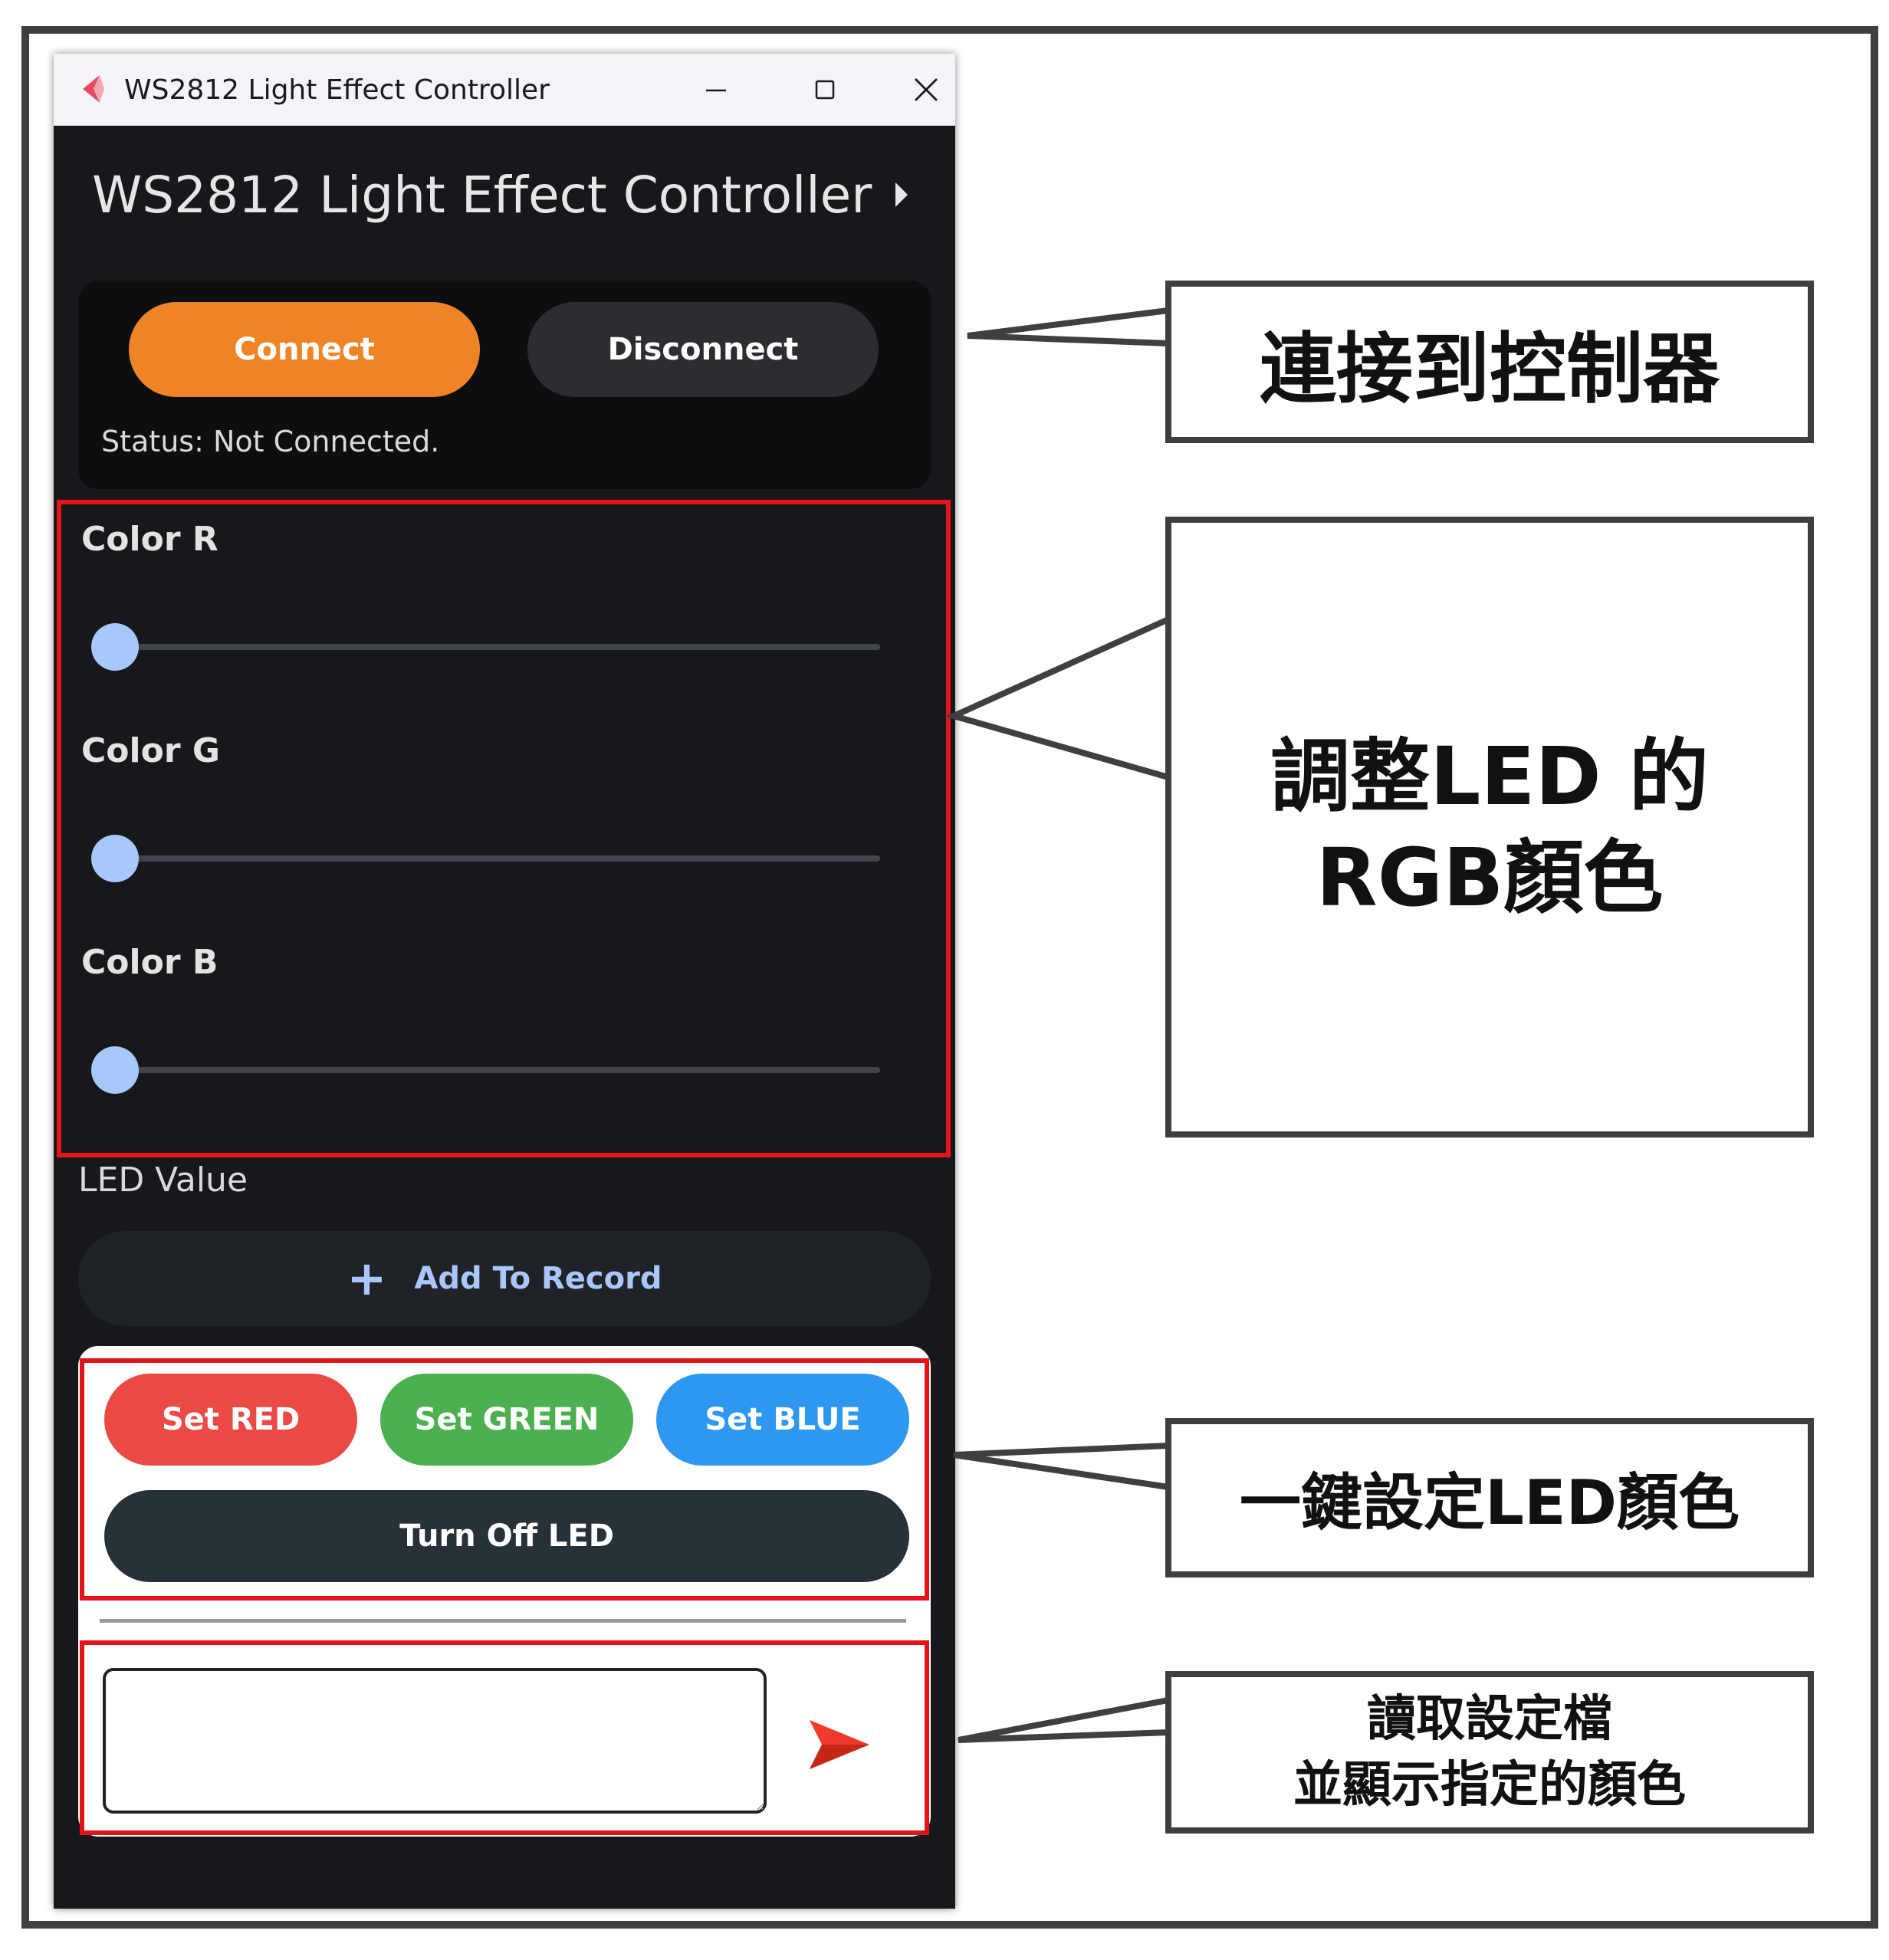 The image size is (1889, 1960). What do you see at coordinates (782, 1420) in the screenshot?
I see `set-blue-button: Set BLUE` at bounding box center [782, 1420].